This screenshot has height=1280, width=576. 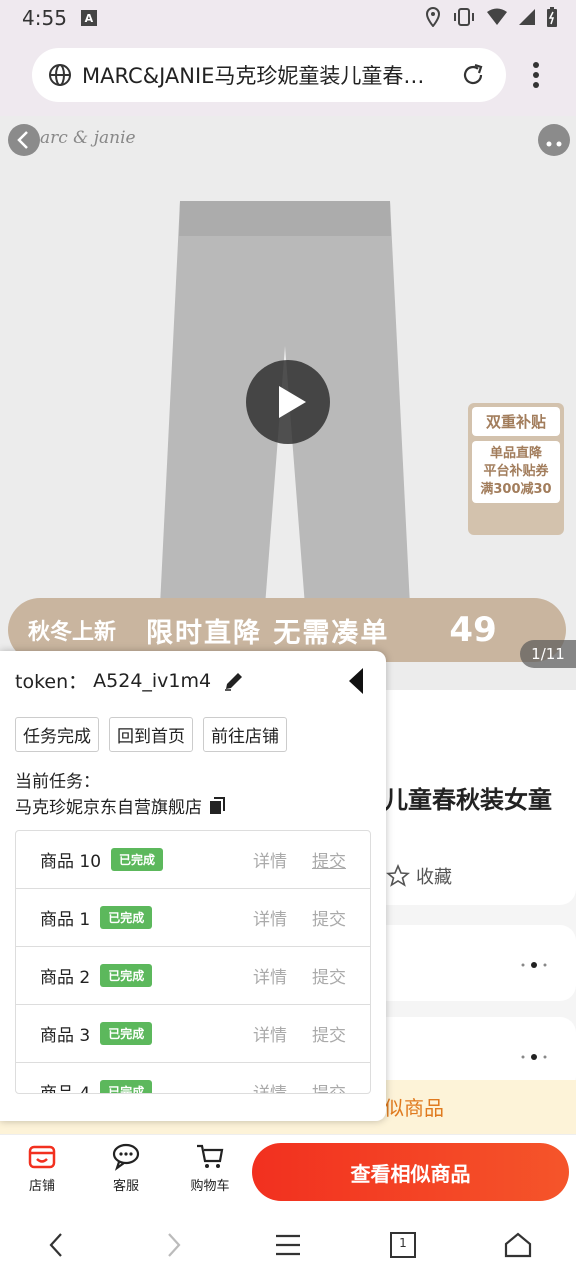 What do you see at coordinates (57, 734) in the screenshot?
I see `task-complete-button: 任务完成` at bounding box center [57, 734].